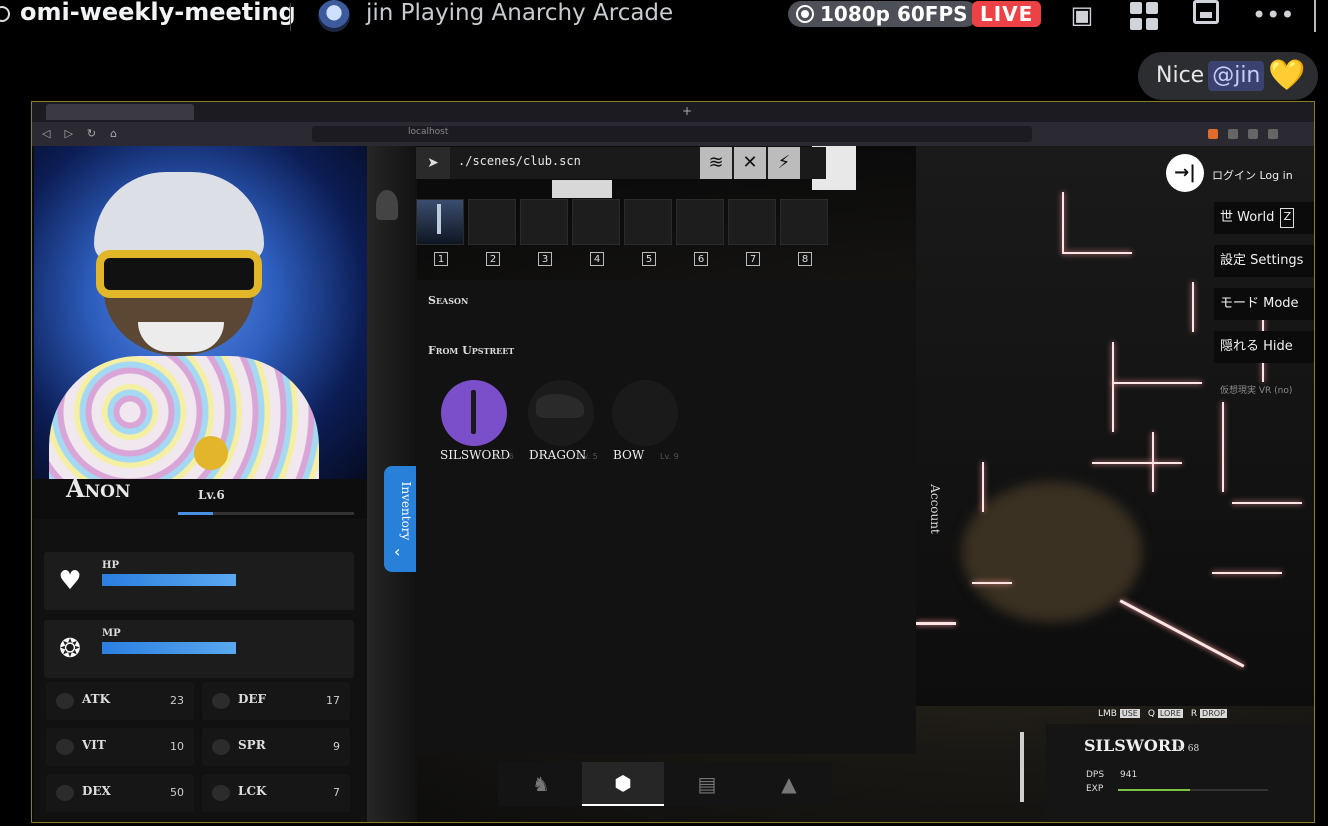  I want to click on item-dragon, so click(561, 413).